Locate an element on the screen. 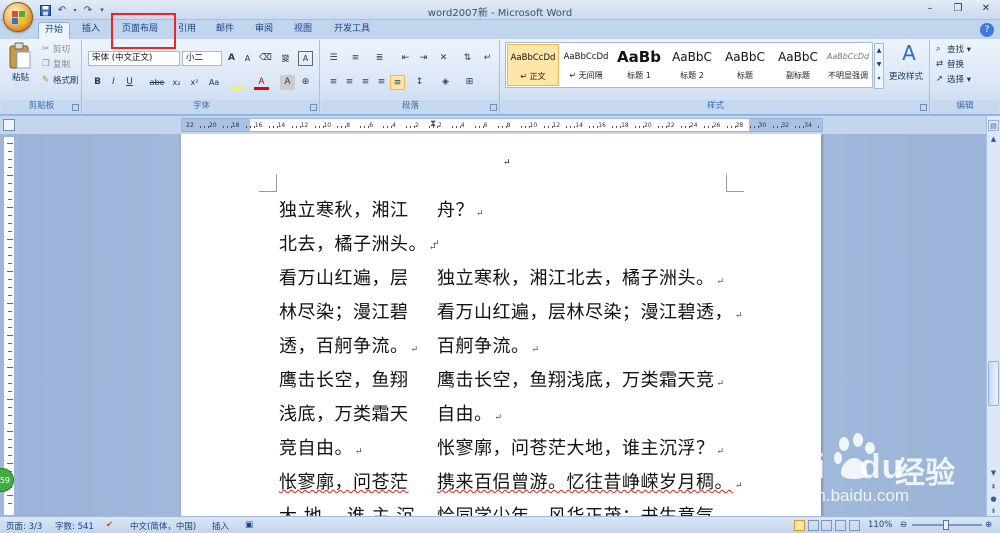 The width and height of the screenshot is (1000, 533). tab-selector is located at coordinates (9, 125).